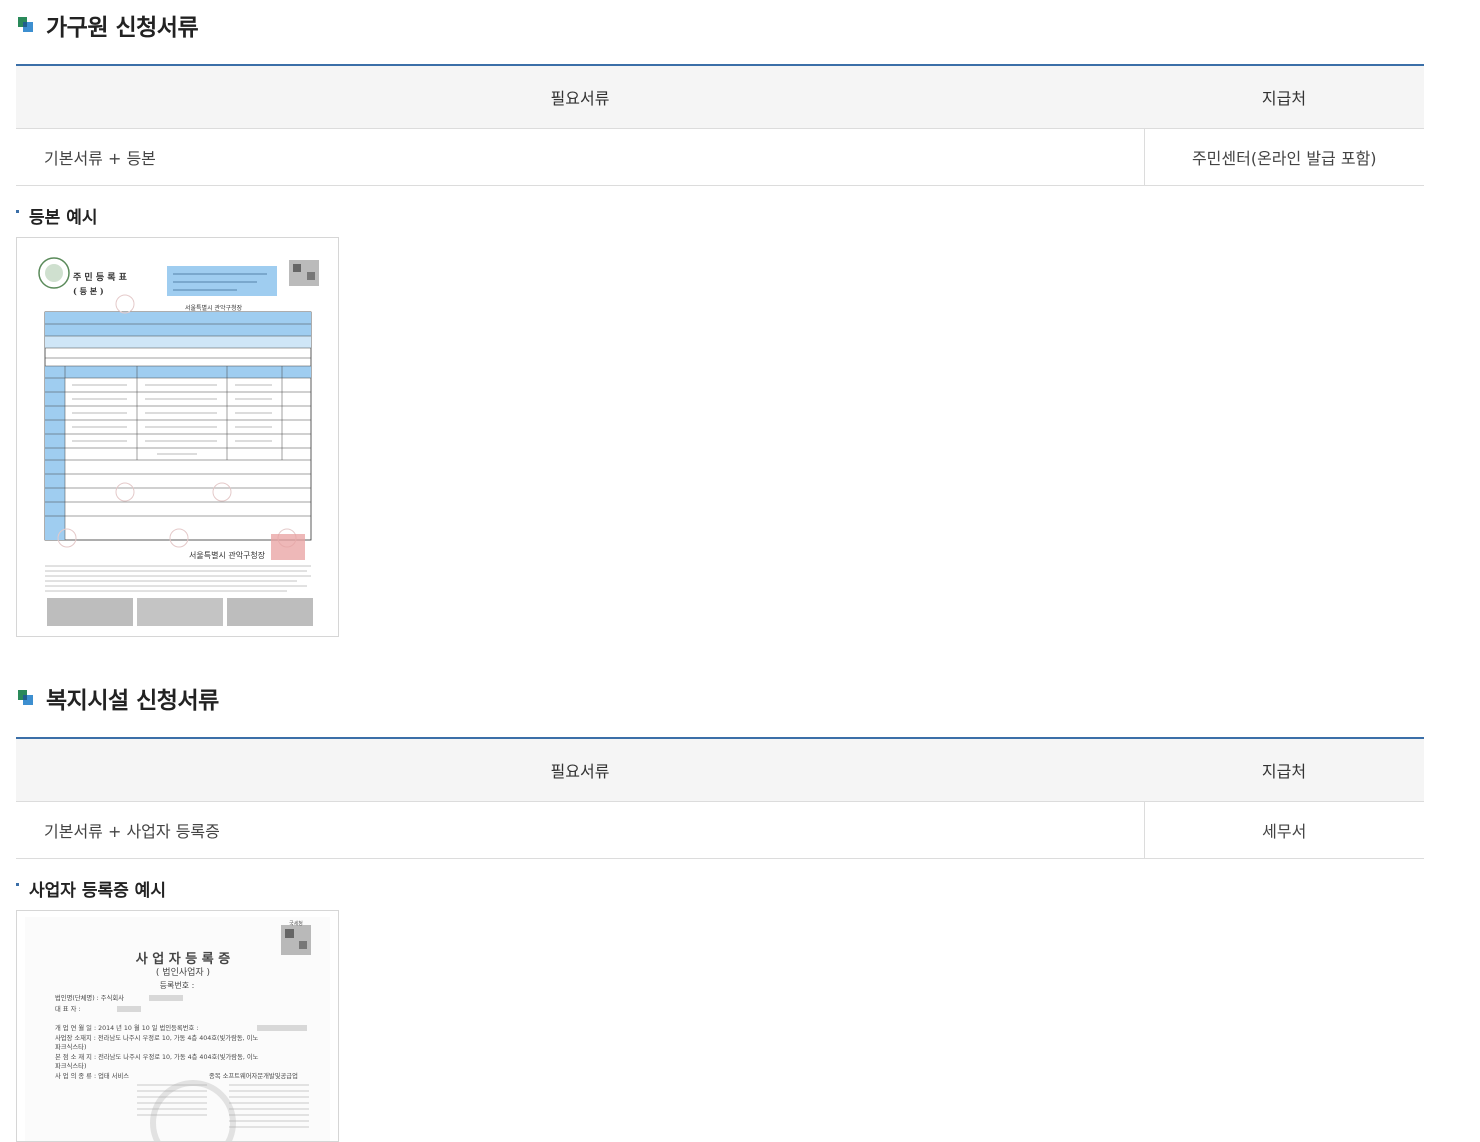 The width and height of the screenshot is (1480, 1142). What do you see at coordinates (92, 1075) in the screenshot?
I see `biz-row: 사 업 의 종 류 : 업태 서비스` at bounding box center [92, 1075].